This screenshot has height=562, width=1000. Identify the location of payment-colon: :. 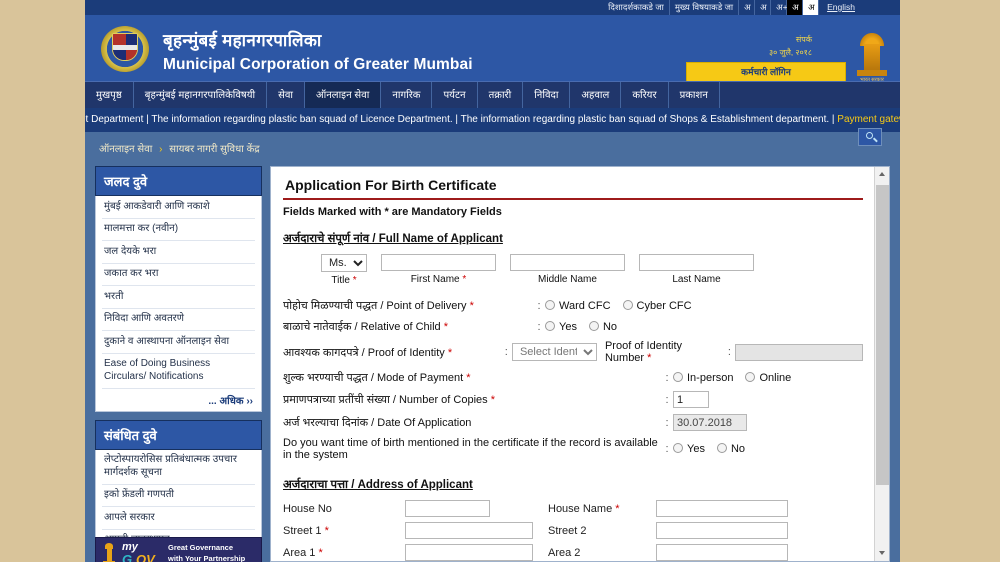
(667, 377).